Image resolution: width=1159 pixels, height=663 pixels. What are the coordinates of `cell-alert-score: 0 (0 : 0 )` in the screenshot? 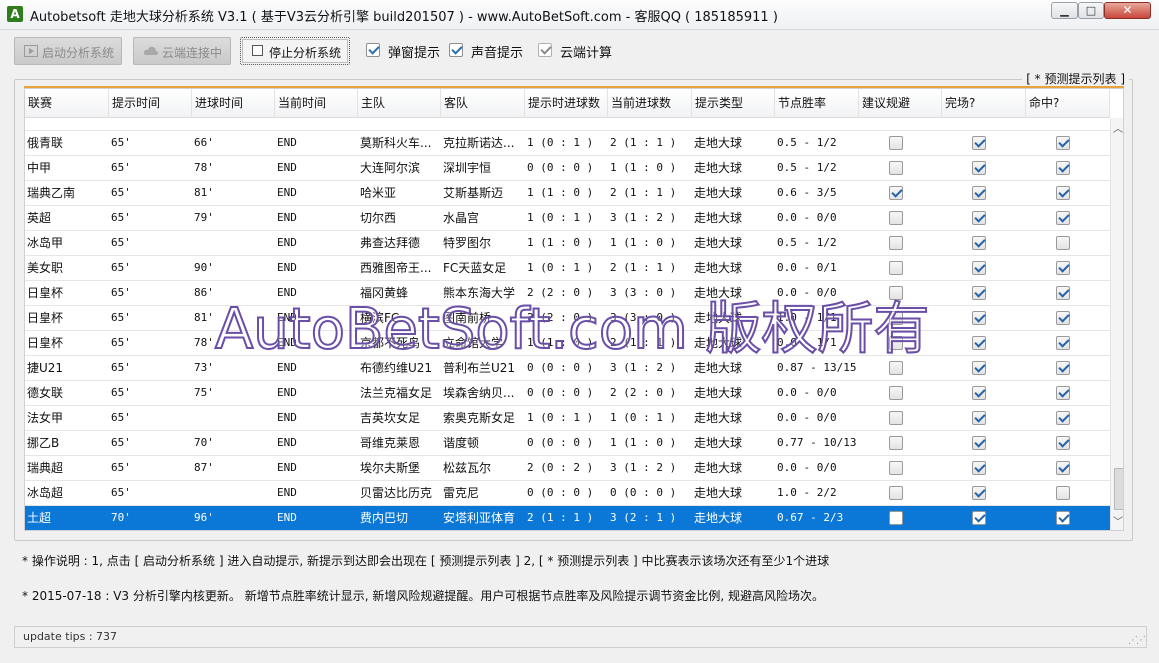 It's located at (560, 492).